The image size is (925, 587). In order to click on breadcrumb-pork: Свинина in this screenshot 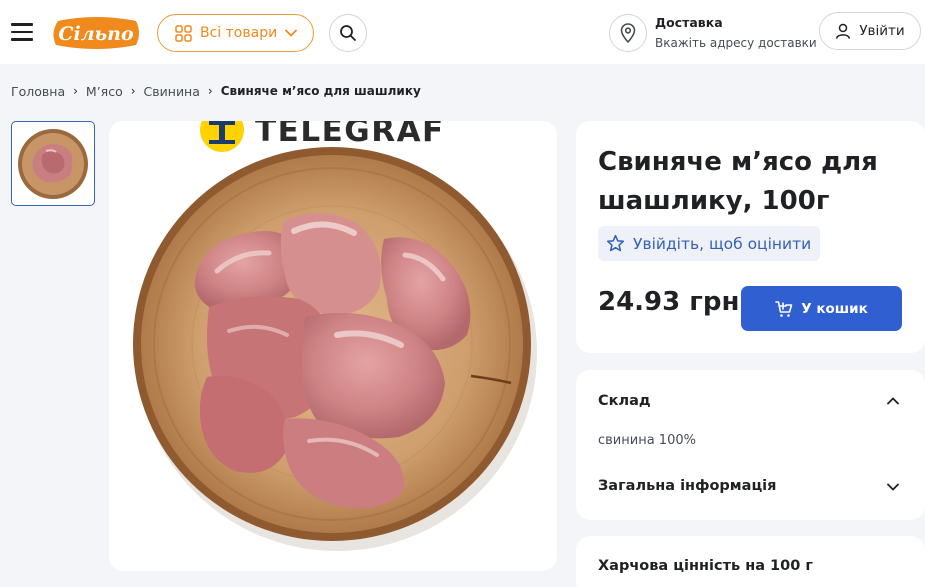, I will do `click(172, 91)`.